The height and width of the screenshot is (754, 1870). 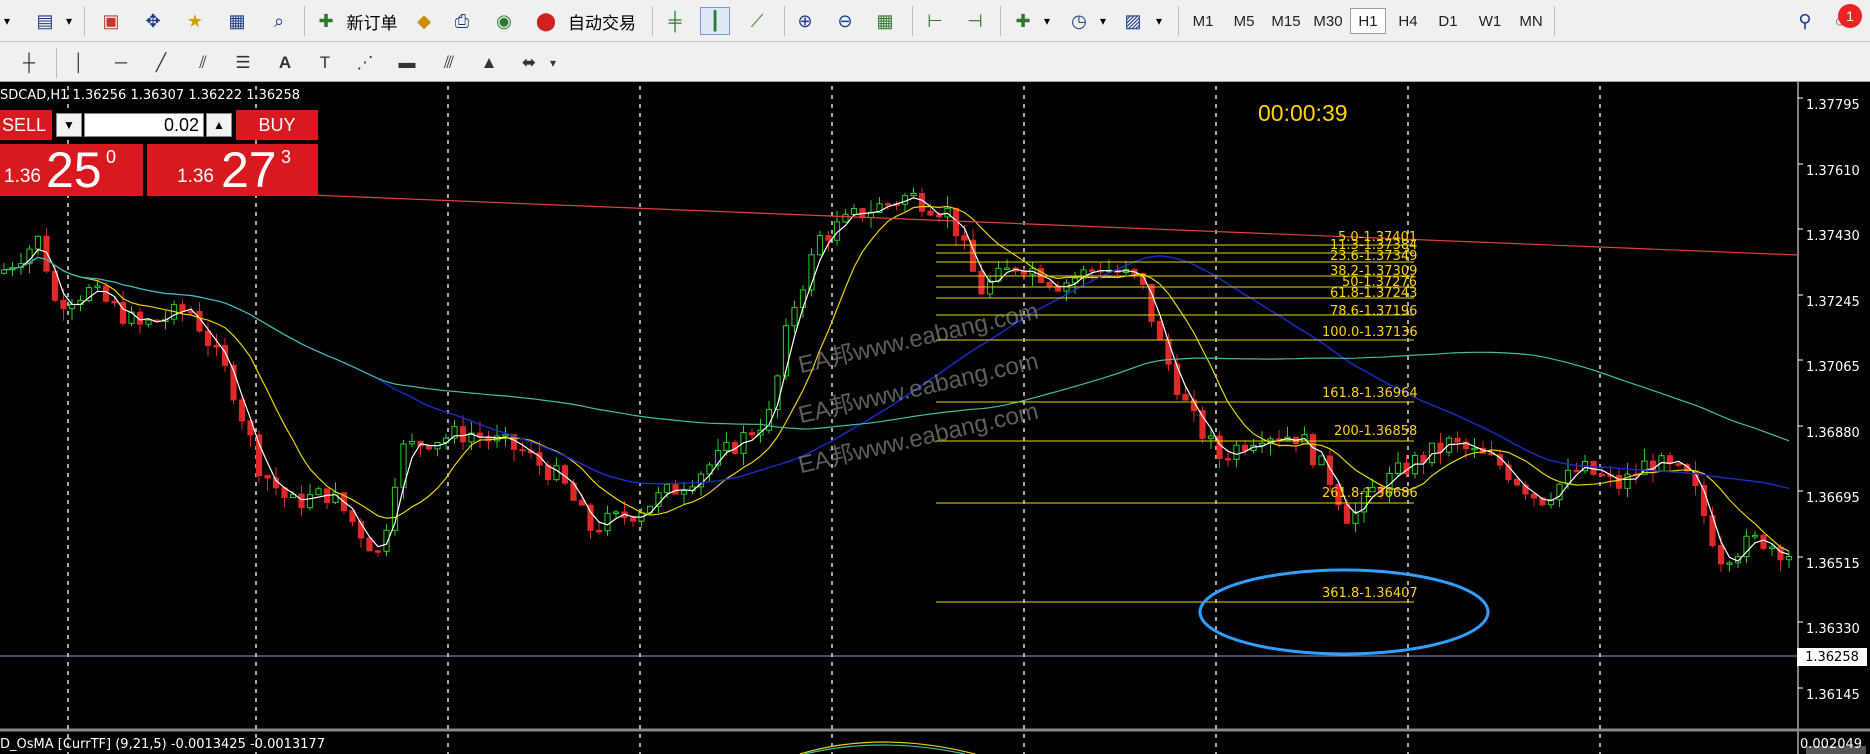 What do you see at coordinates (715, 21) in the screenshot?
I see `candlestick-icon: ┃` at bounding box center [715, 21].